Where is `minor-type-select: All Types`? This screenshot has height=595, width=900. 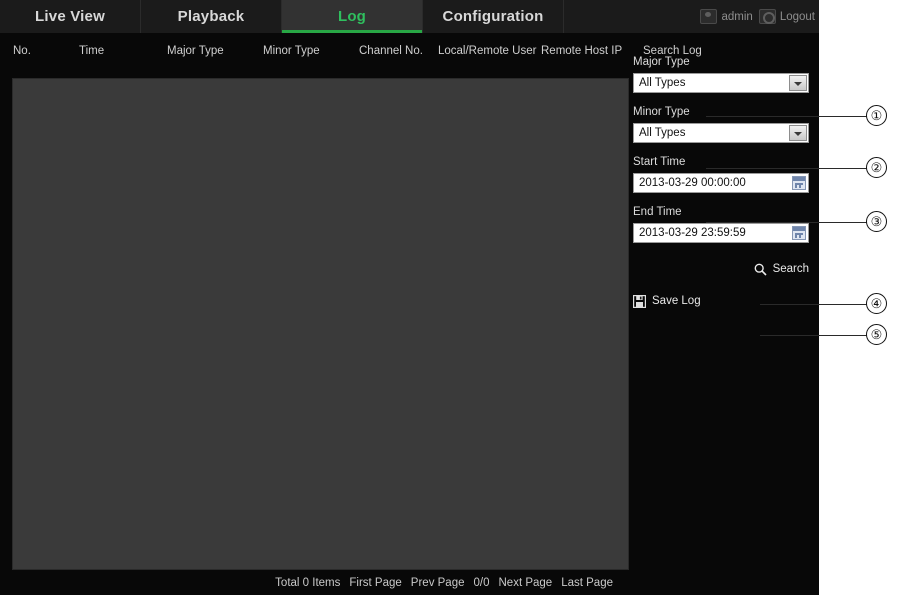 minor-type-select: All Types is located at coordinates (721, 133).